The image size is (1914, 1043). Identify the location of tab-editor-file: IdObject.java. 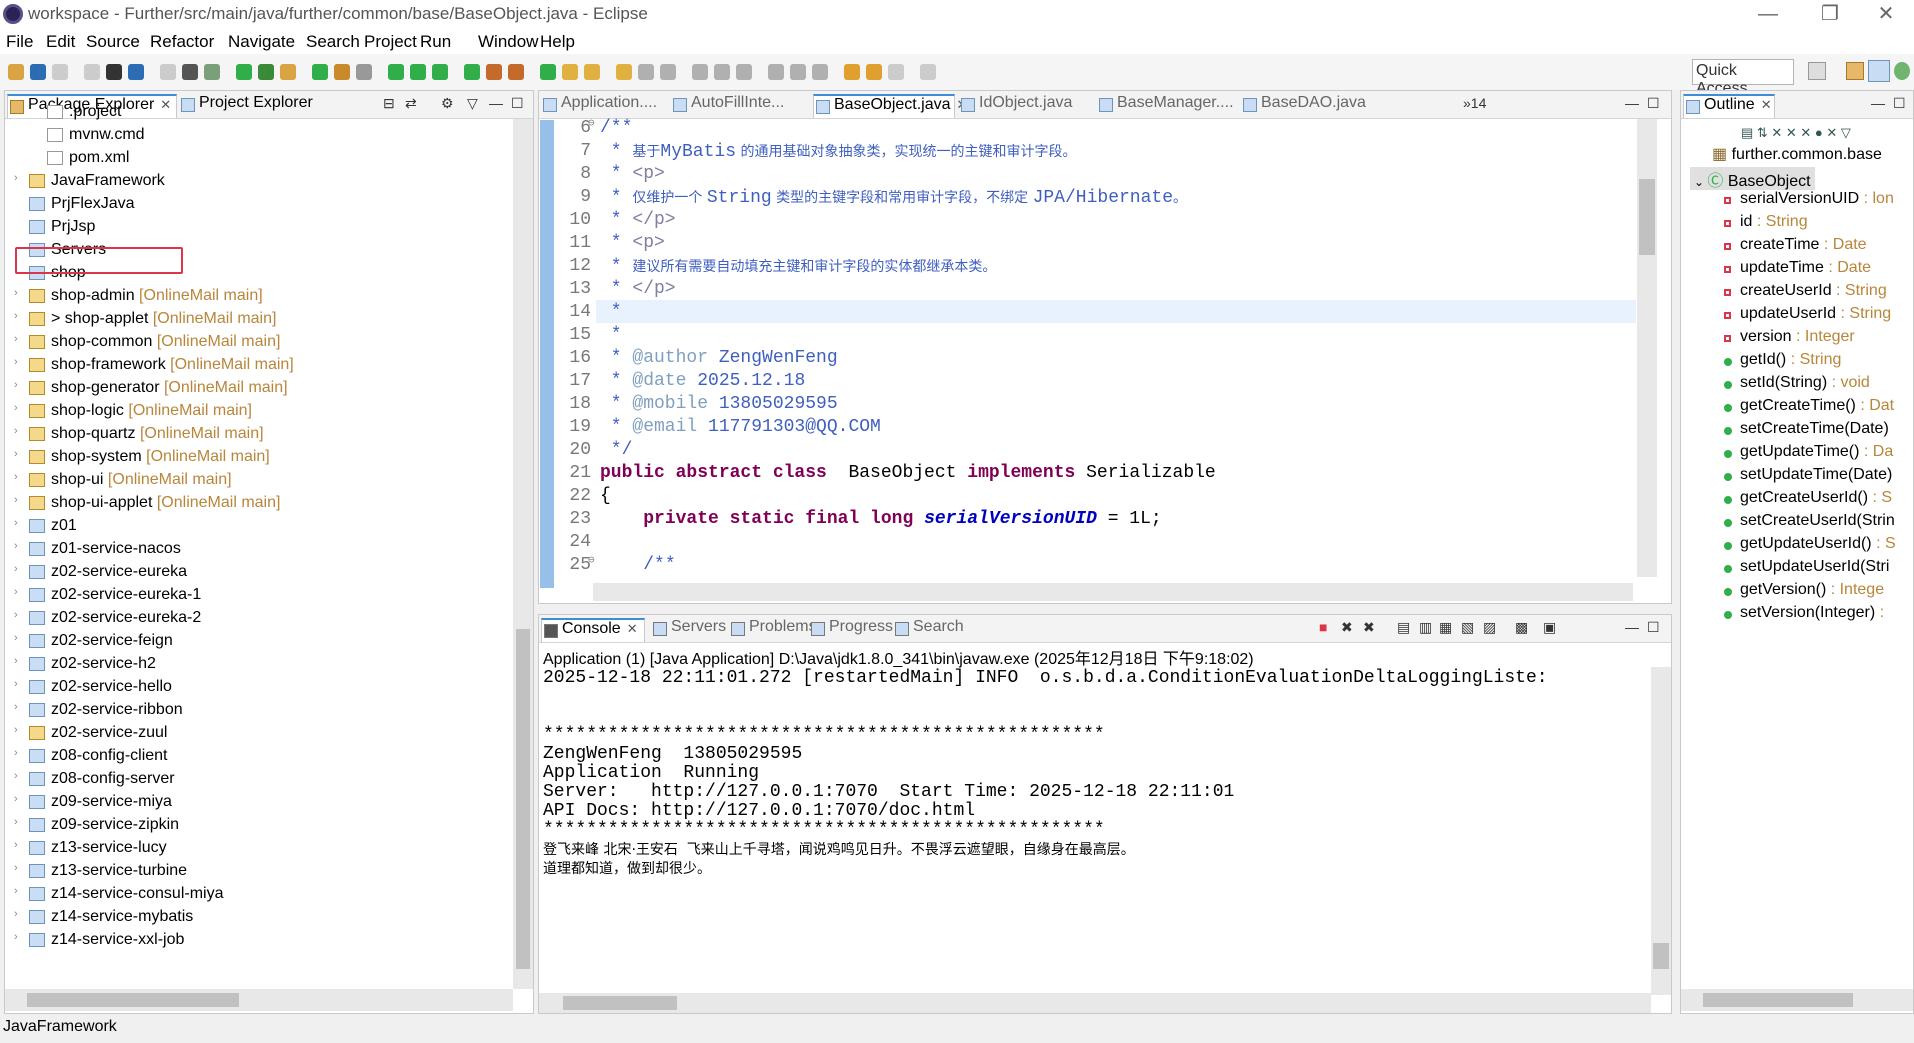
(1026, 106).